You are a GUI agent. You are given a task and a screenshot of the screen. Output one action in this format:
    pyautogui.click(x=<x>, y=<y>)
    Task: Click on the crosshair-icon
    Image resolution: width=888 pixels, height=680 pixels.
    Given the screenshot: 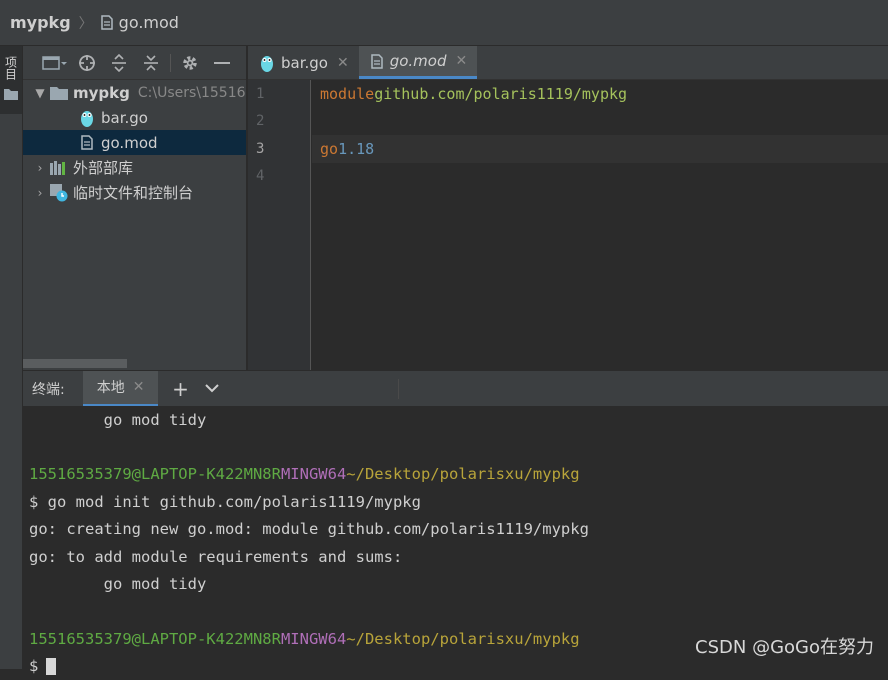 What is the action you would take?
    pyautogui.click(x=87, y=63)
    